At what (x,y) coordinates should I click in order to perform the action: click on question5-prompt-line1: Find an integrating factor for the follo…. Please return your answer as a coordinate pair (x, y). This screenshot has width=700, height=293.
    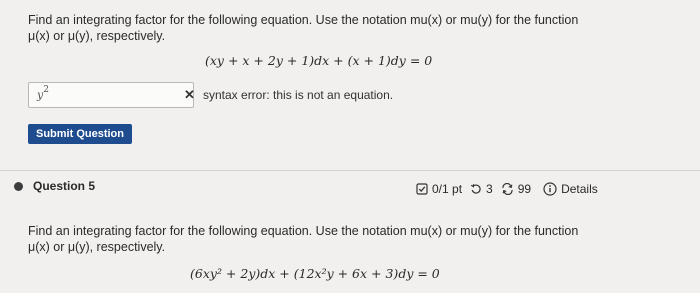
    Looking at the image, I should click on (303, 231).